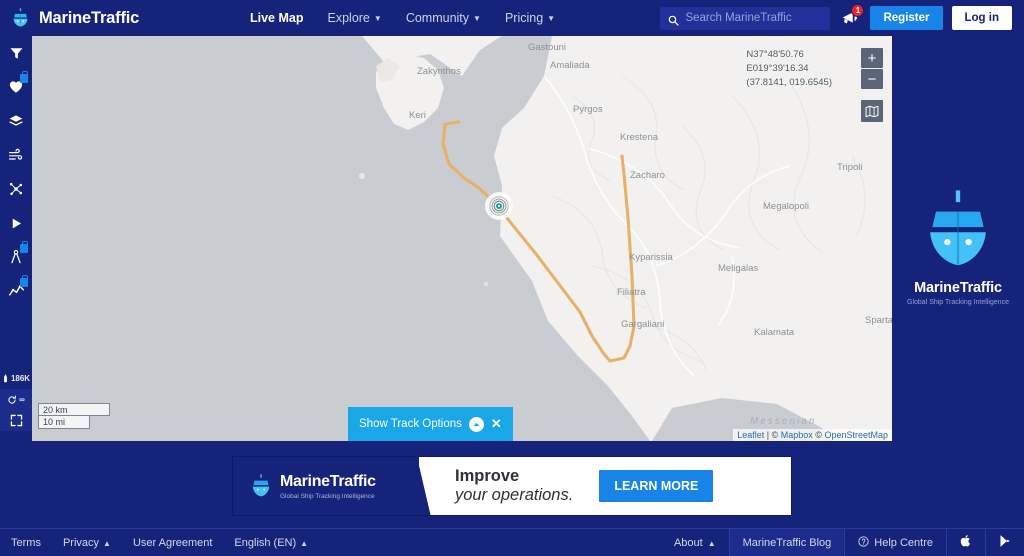  I want to click on question-circle-icon, so click(863, 542).